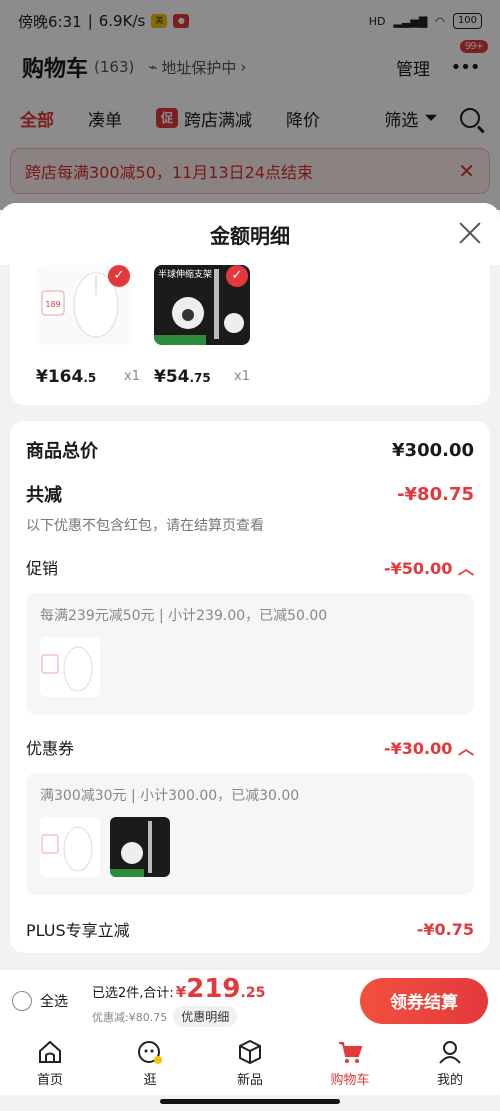  I want to click on sheet-header: 金额明细, so click(250, 234).